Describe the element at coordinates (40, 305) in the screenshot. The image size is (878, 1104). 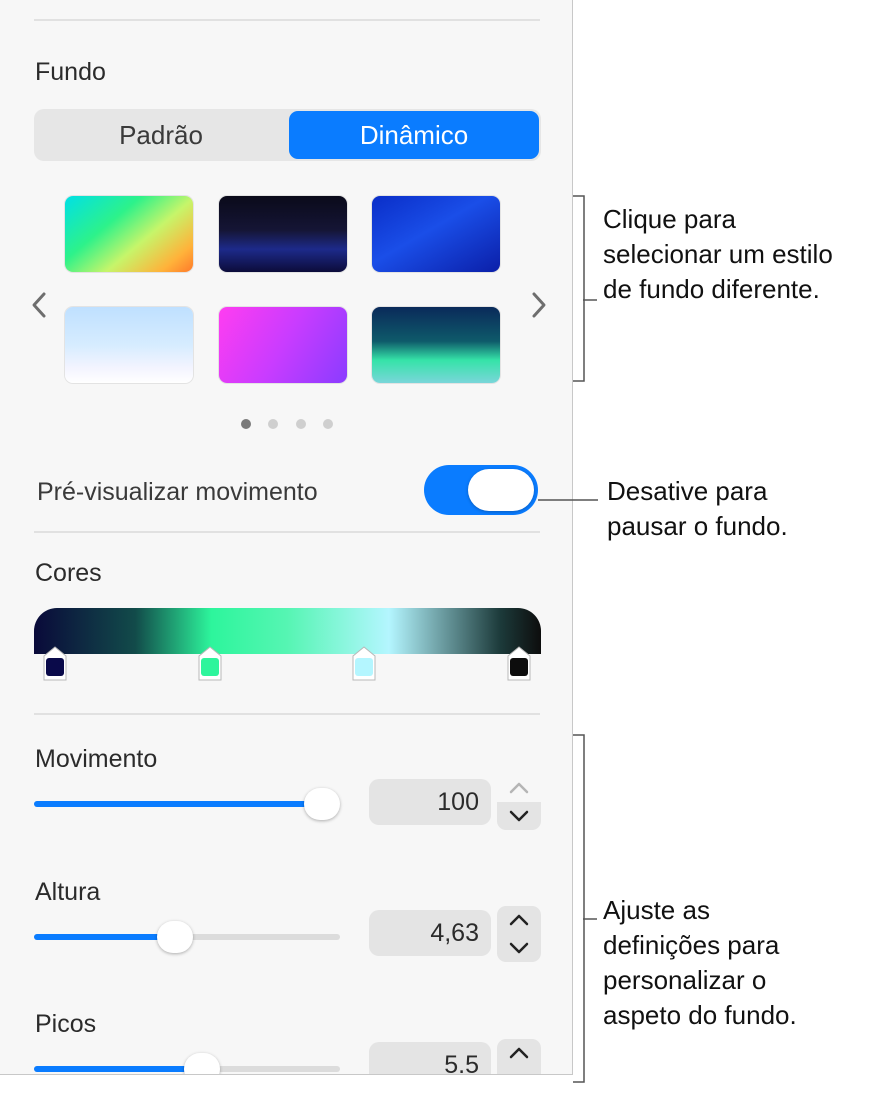
I see `chevron-left-icon` at that location.